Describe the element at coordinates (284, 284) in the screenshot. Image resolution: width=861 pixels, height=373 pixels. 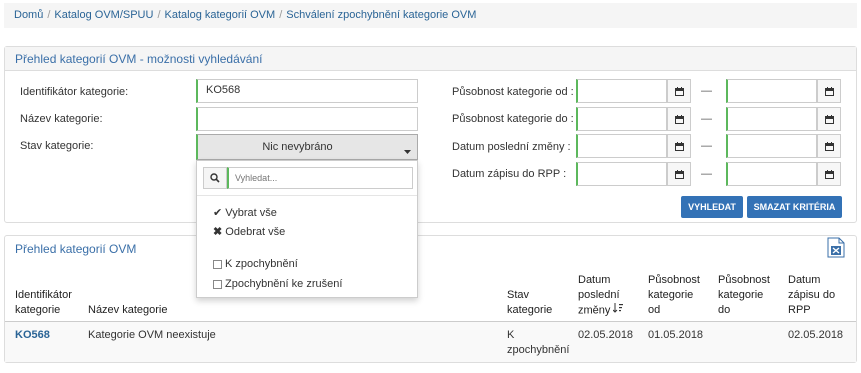
I see `option-label: Zpochybnění ke zrušení` at that location.